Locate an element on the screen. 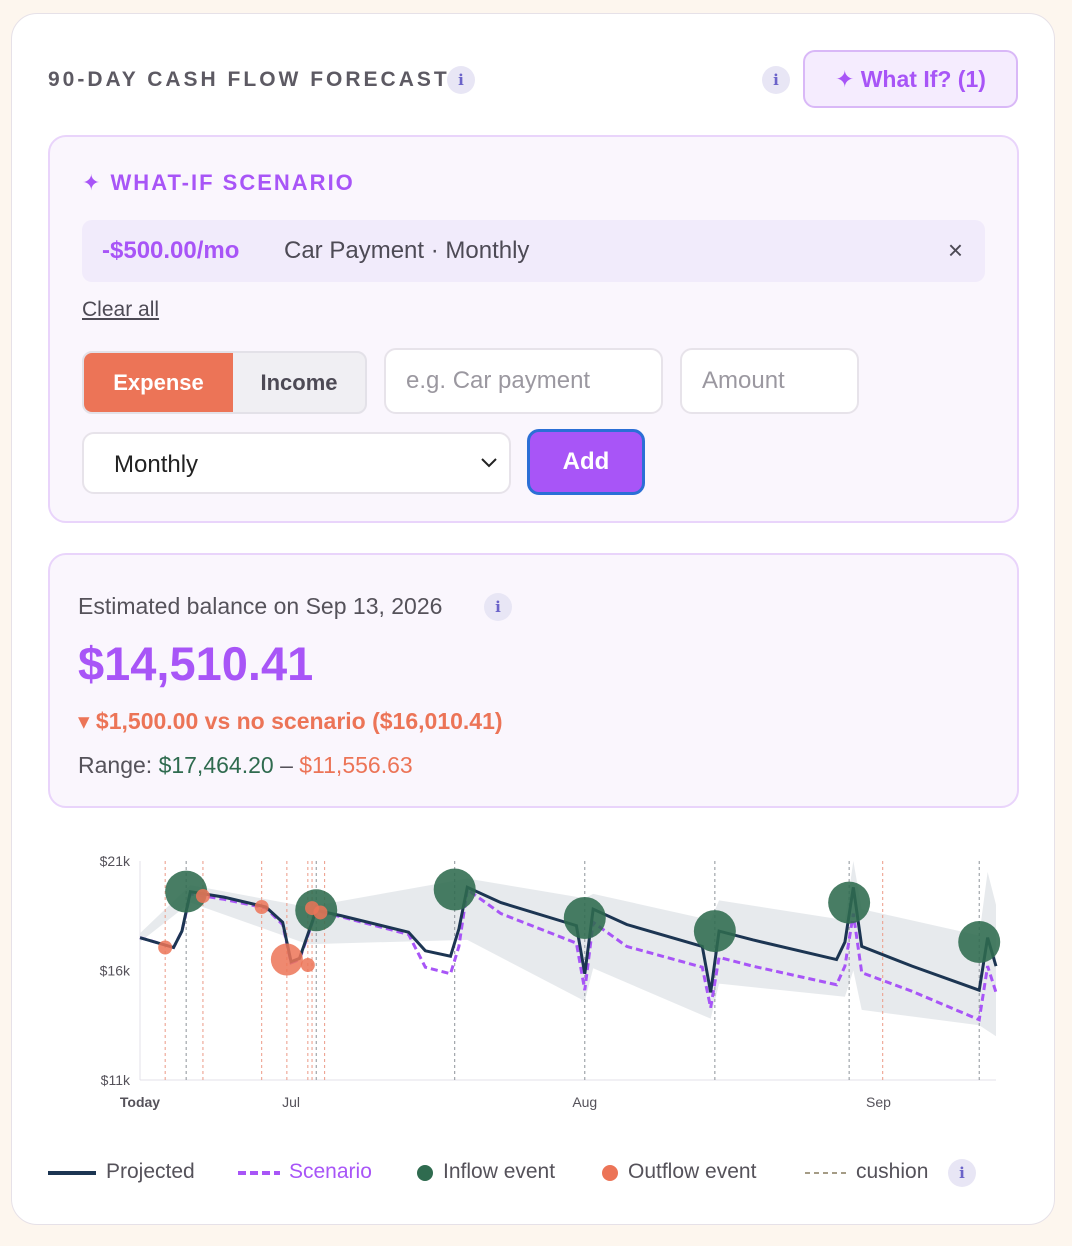 The height and width of the screenshot is (1246, 1072). y-tick-label: $21k is located at coordinates (115, 861).